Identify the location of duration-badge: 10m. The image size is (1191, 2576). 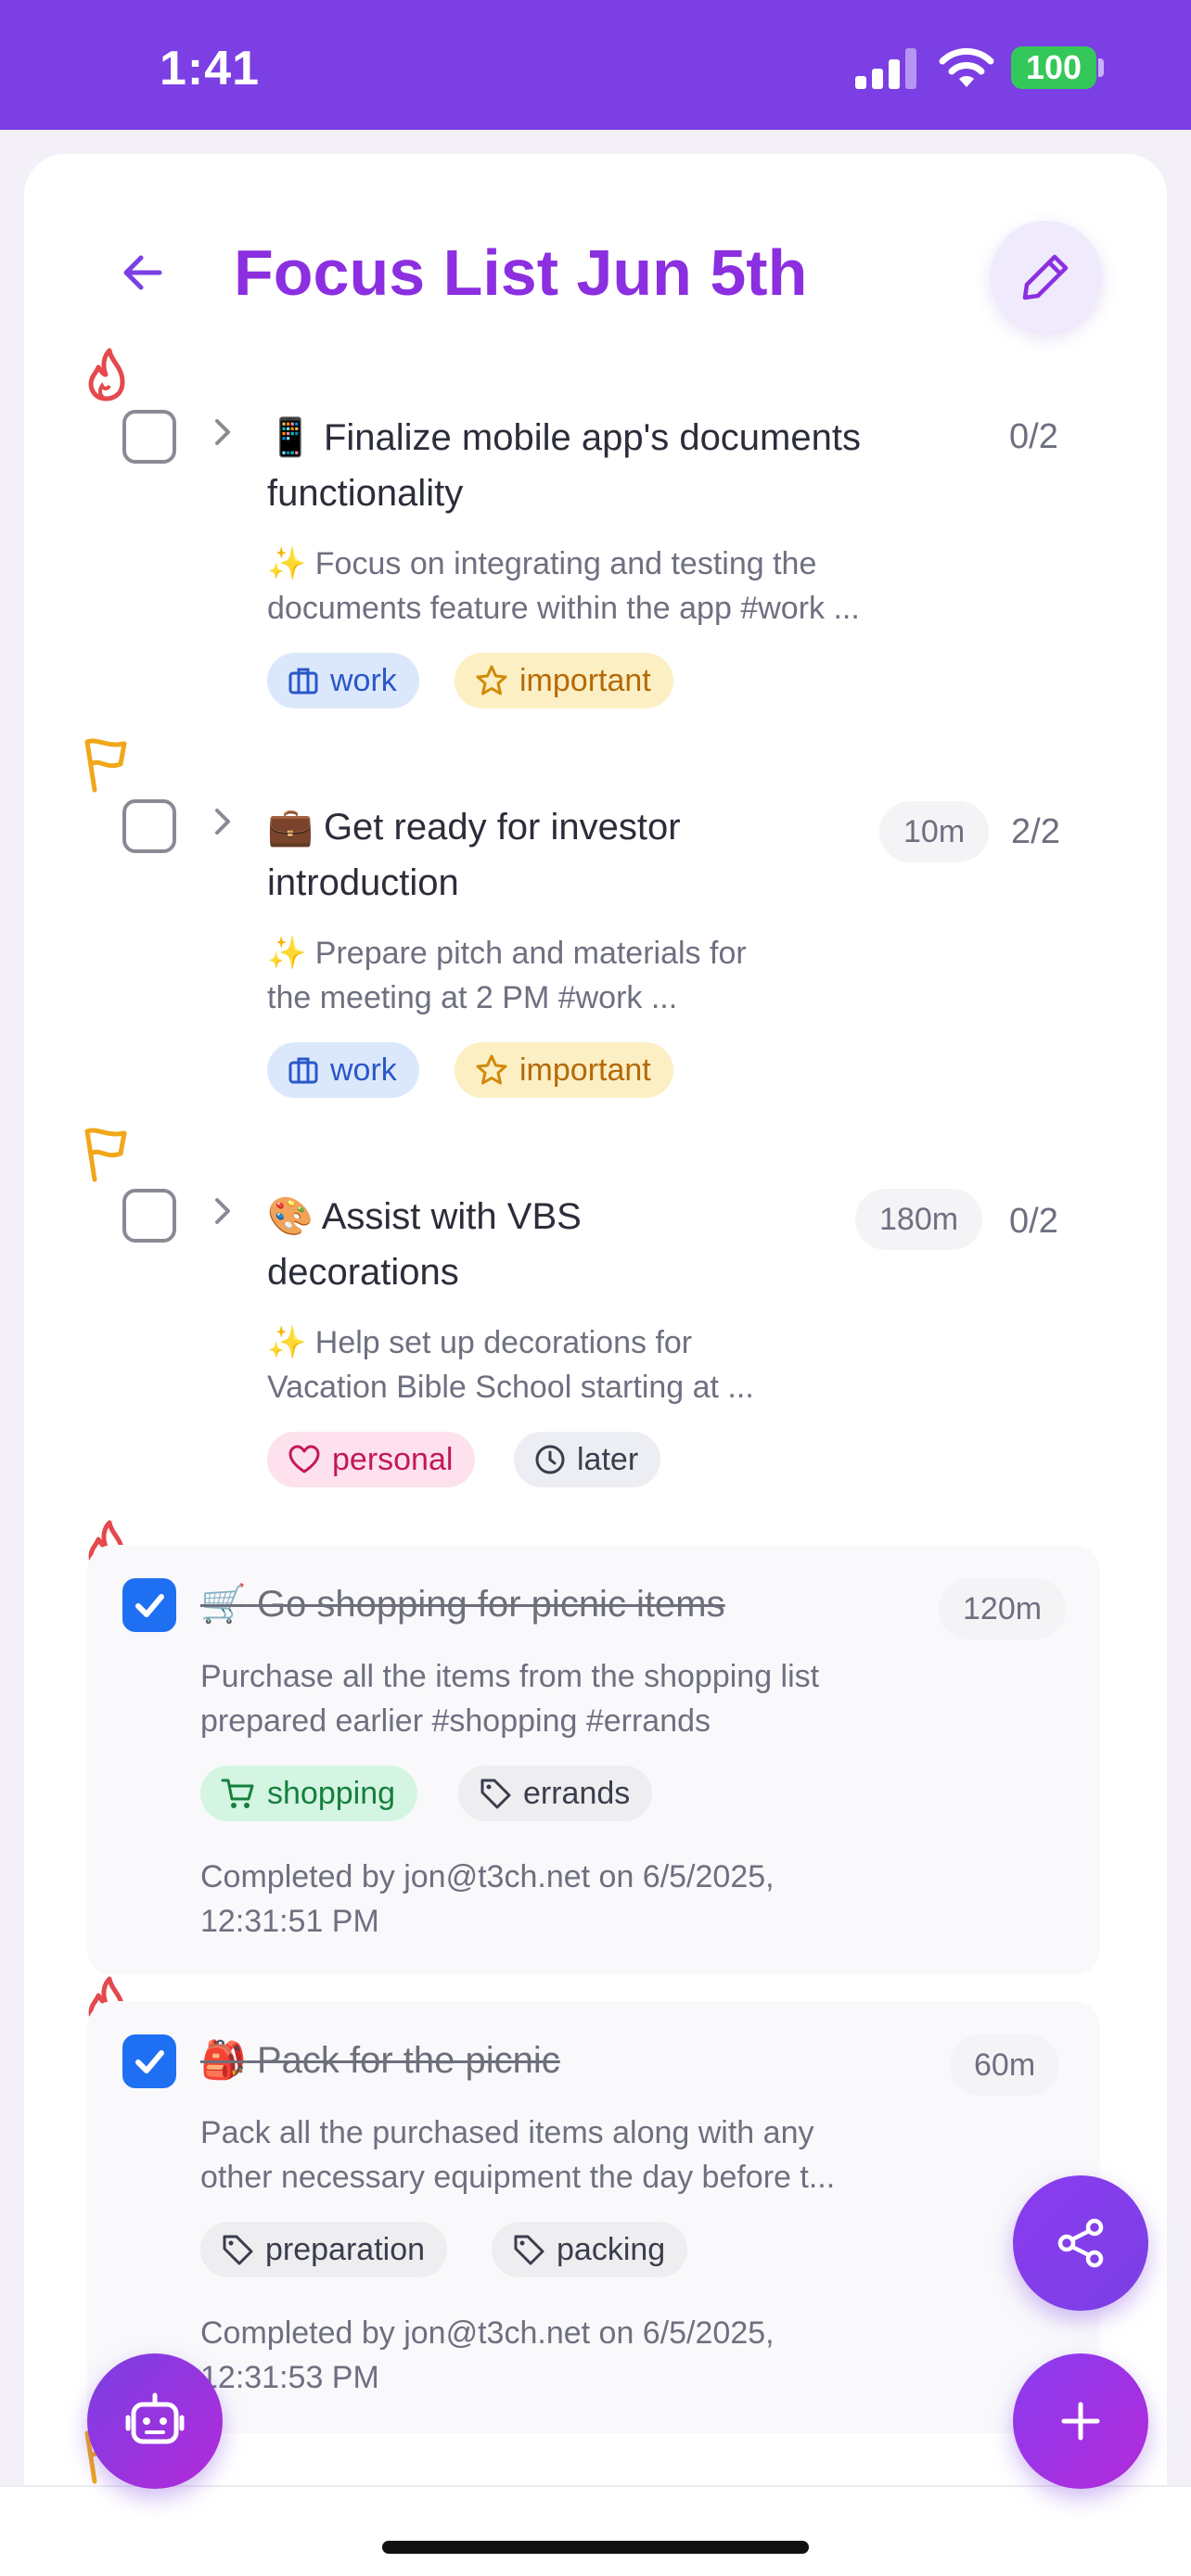
(934, 831).